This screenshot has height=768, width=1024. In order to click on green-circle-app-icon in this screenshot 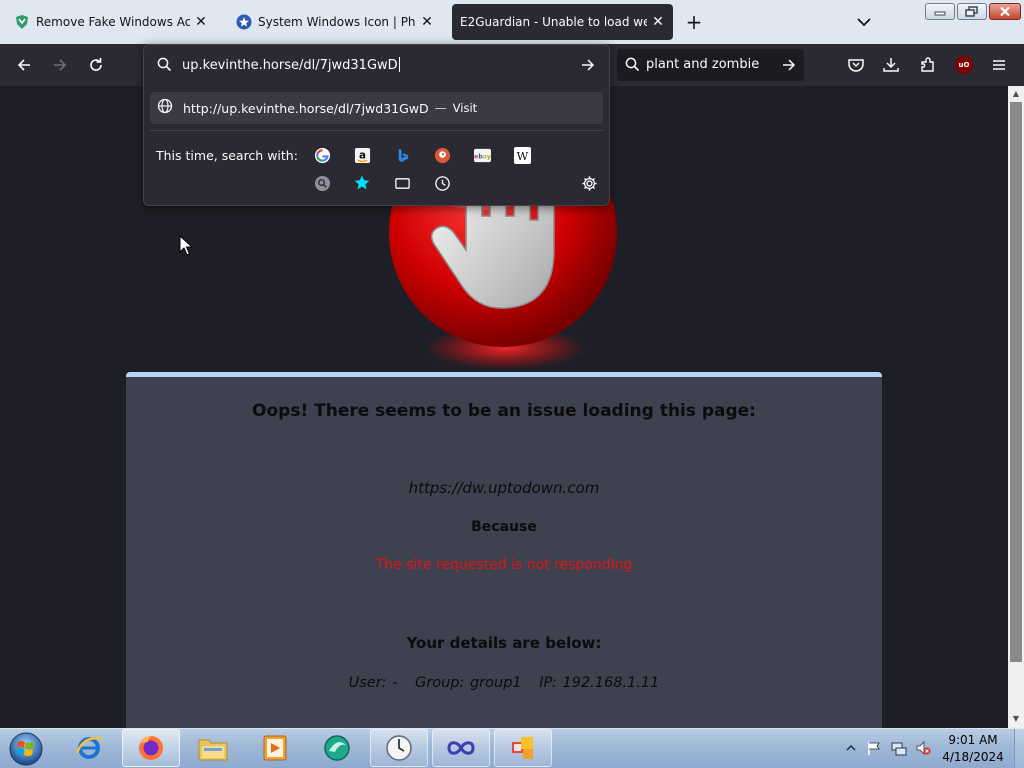, I will do `click(337, 748)`.